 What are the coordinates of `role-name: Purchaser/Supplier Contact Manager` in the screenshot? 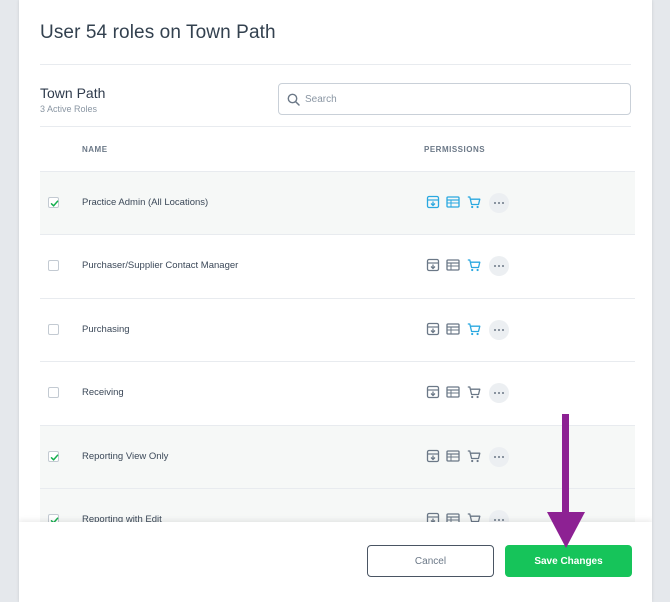 It's located at (160, 266).